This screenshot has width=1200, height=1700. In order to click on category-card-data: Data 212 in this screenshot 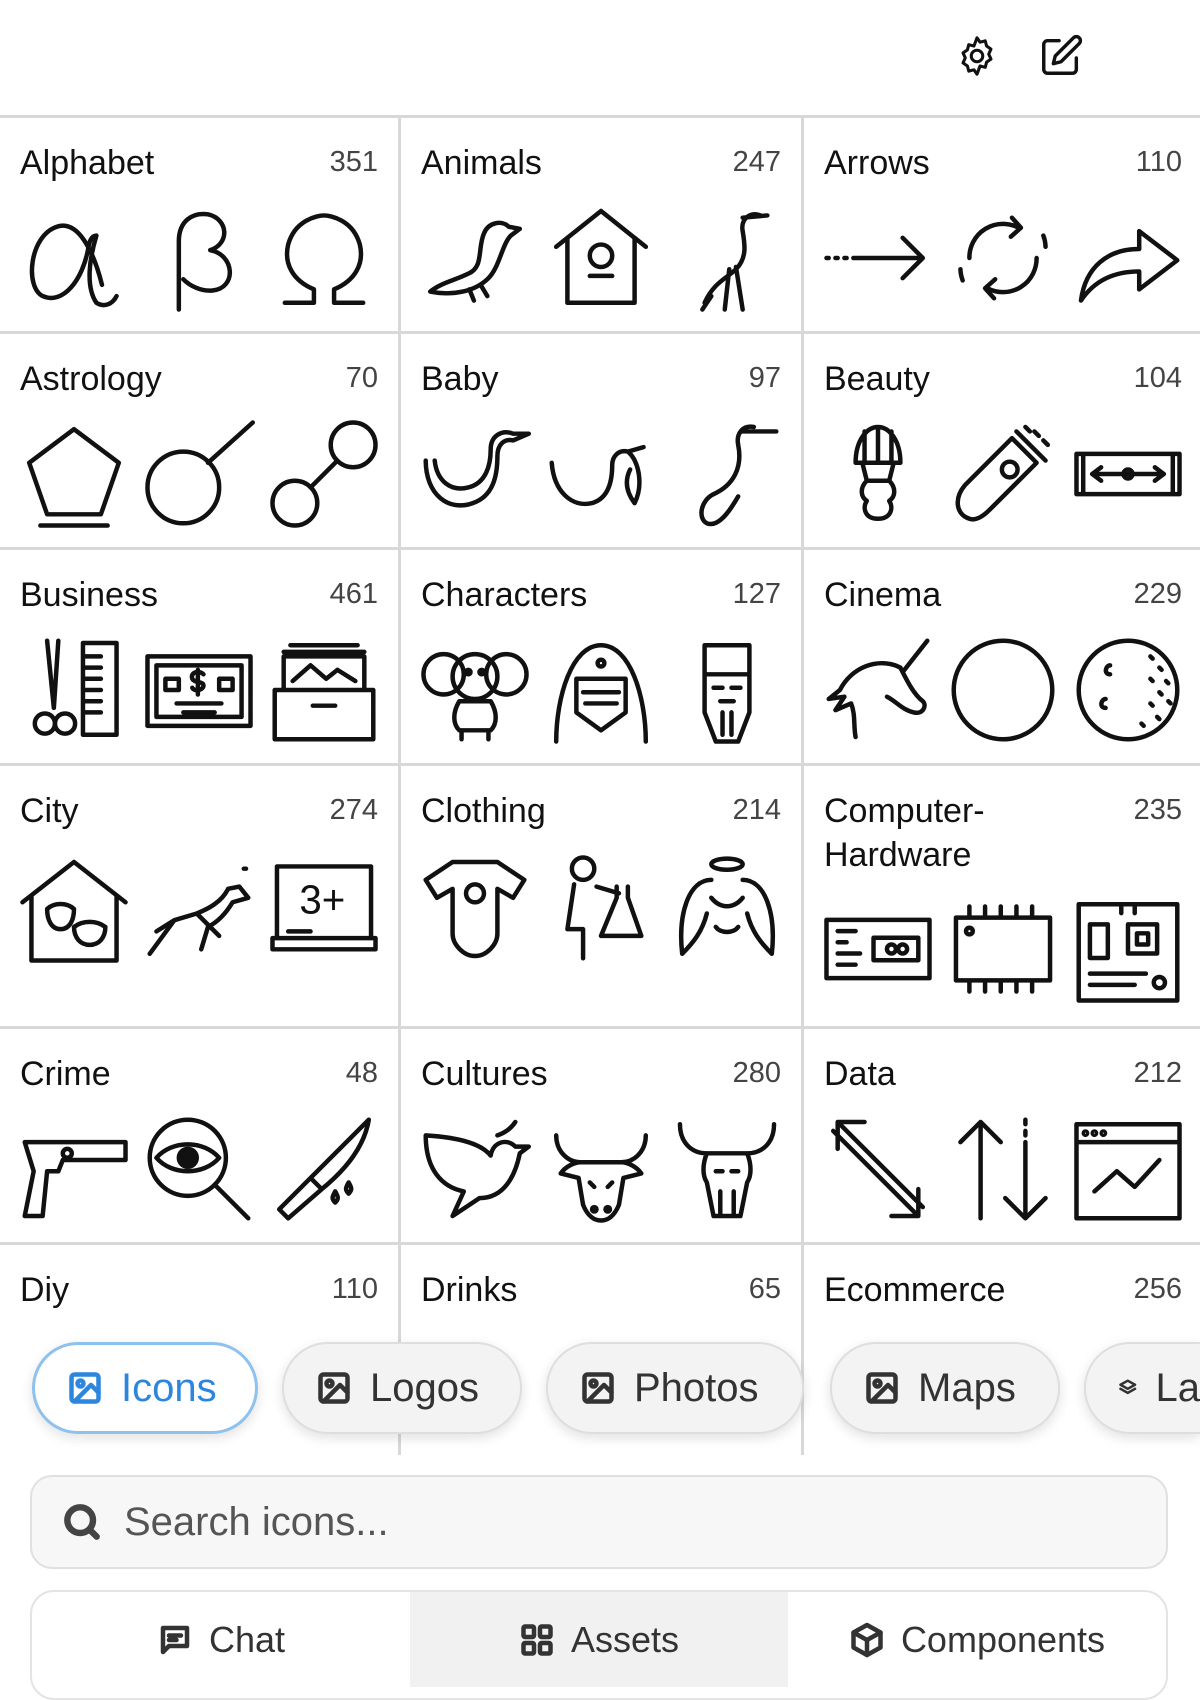, I will do `click(1002, 1135)`.